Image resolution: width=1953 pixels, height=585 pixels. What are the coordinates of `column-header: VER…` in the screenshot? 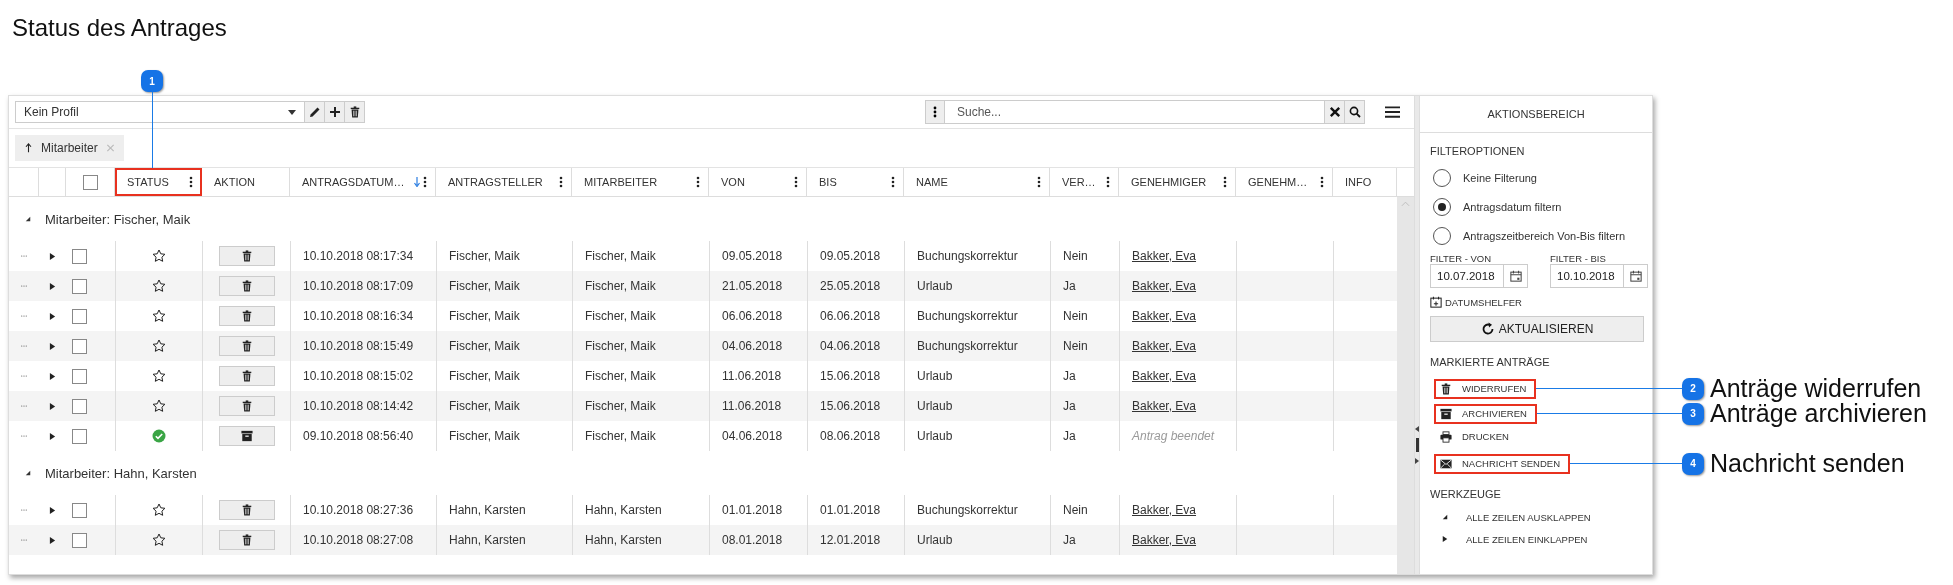 It's located at (1084, 182).